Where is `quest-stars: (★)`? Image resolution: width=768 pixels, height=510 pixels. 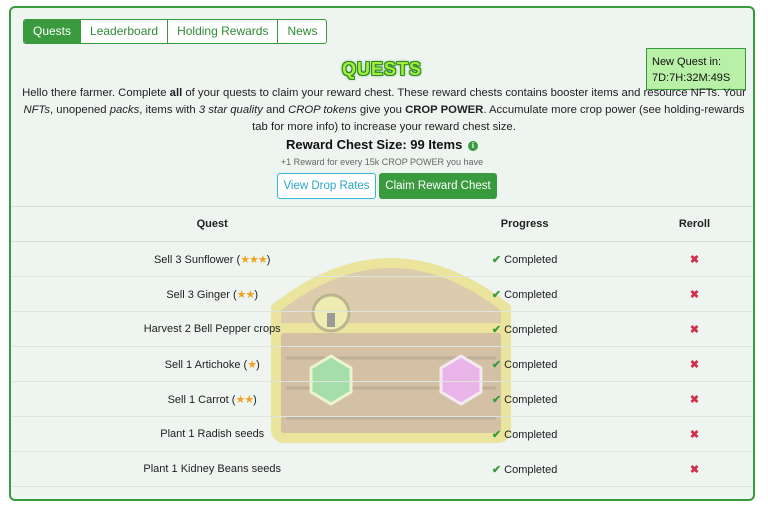
quest-stars: (★) is located at coordinates (250, 364).